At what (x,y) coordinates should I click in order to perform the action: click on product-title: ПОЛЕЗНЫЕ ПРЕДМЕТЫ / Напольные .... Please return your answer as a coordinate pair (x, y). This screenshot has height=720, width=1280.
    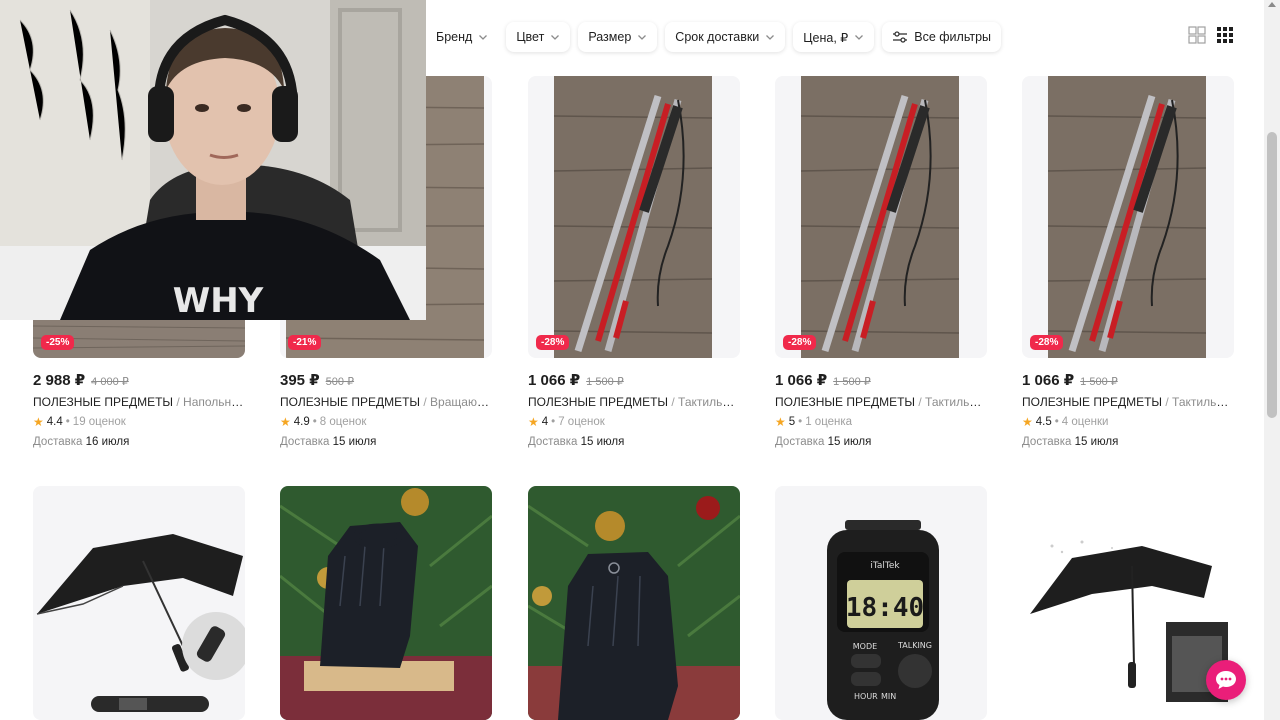
    Looking at the image, I should click on (139, 402).